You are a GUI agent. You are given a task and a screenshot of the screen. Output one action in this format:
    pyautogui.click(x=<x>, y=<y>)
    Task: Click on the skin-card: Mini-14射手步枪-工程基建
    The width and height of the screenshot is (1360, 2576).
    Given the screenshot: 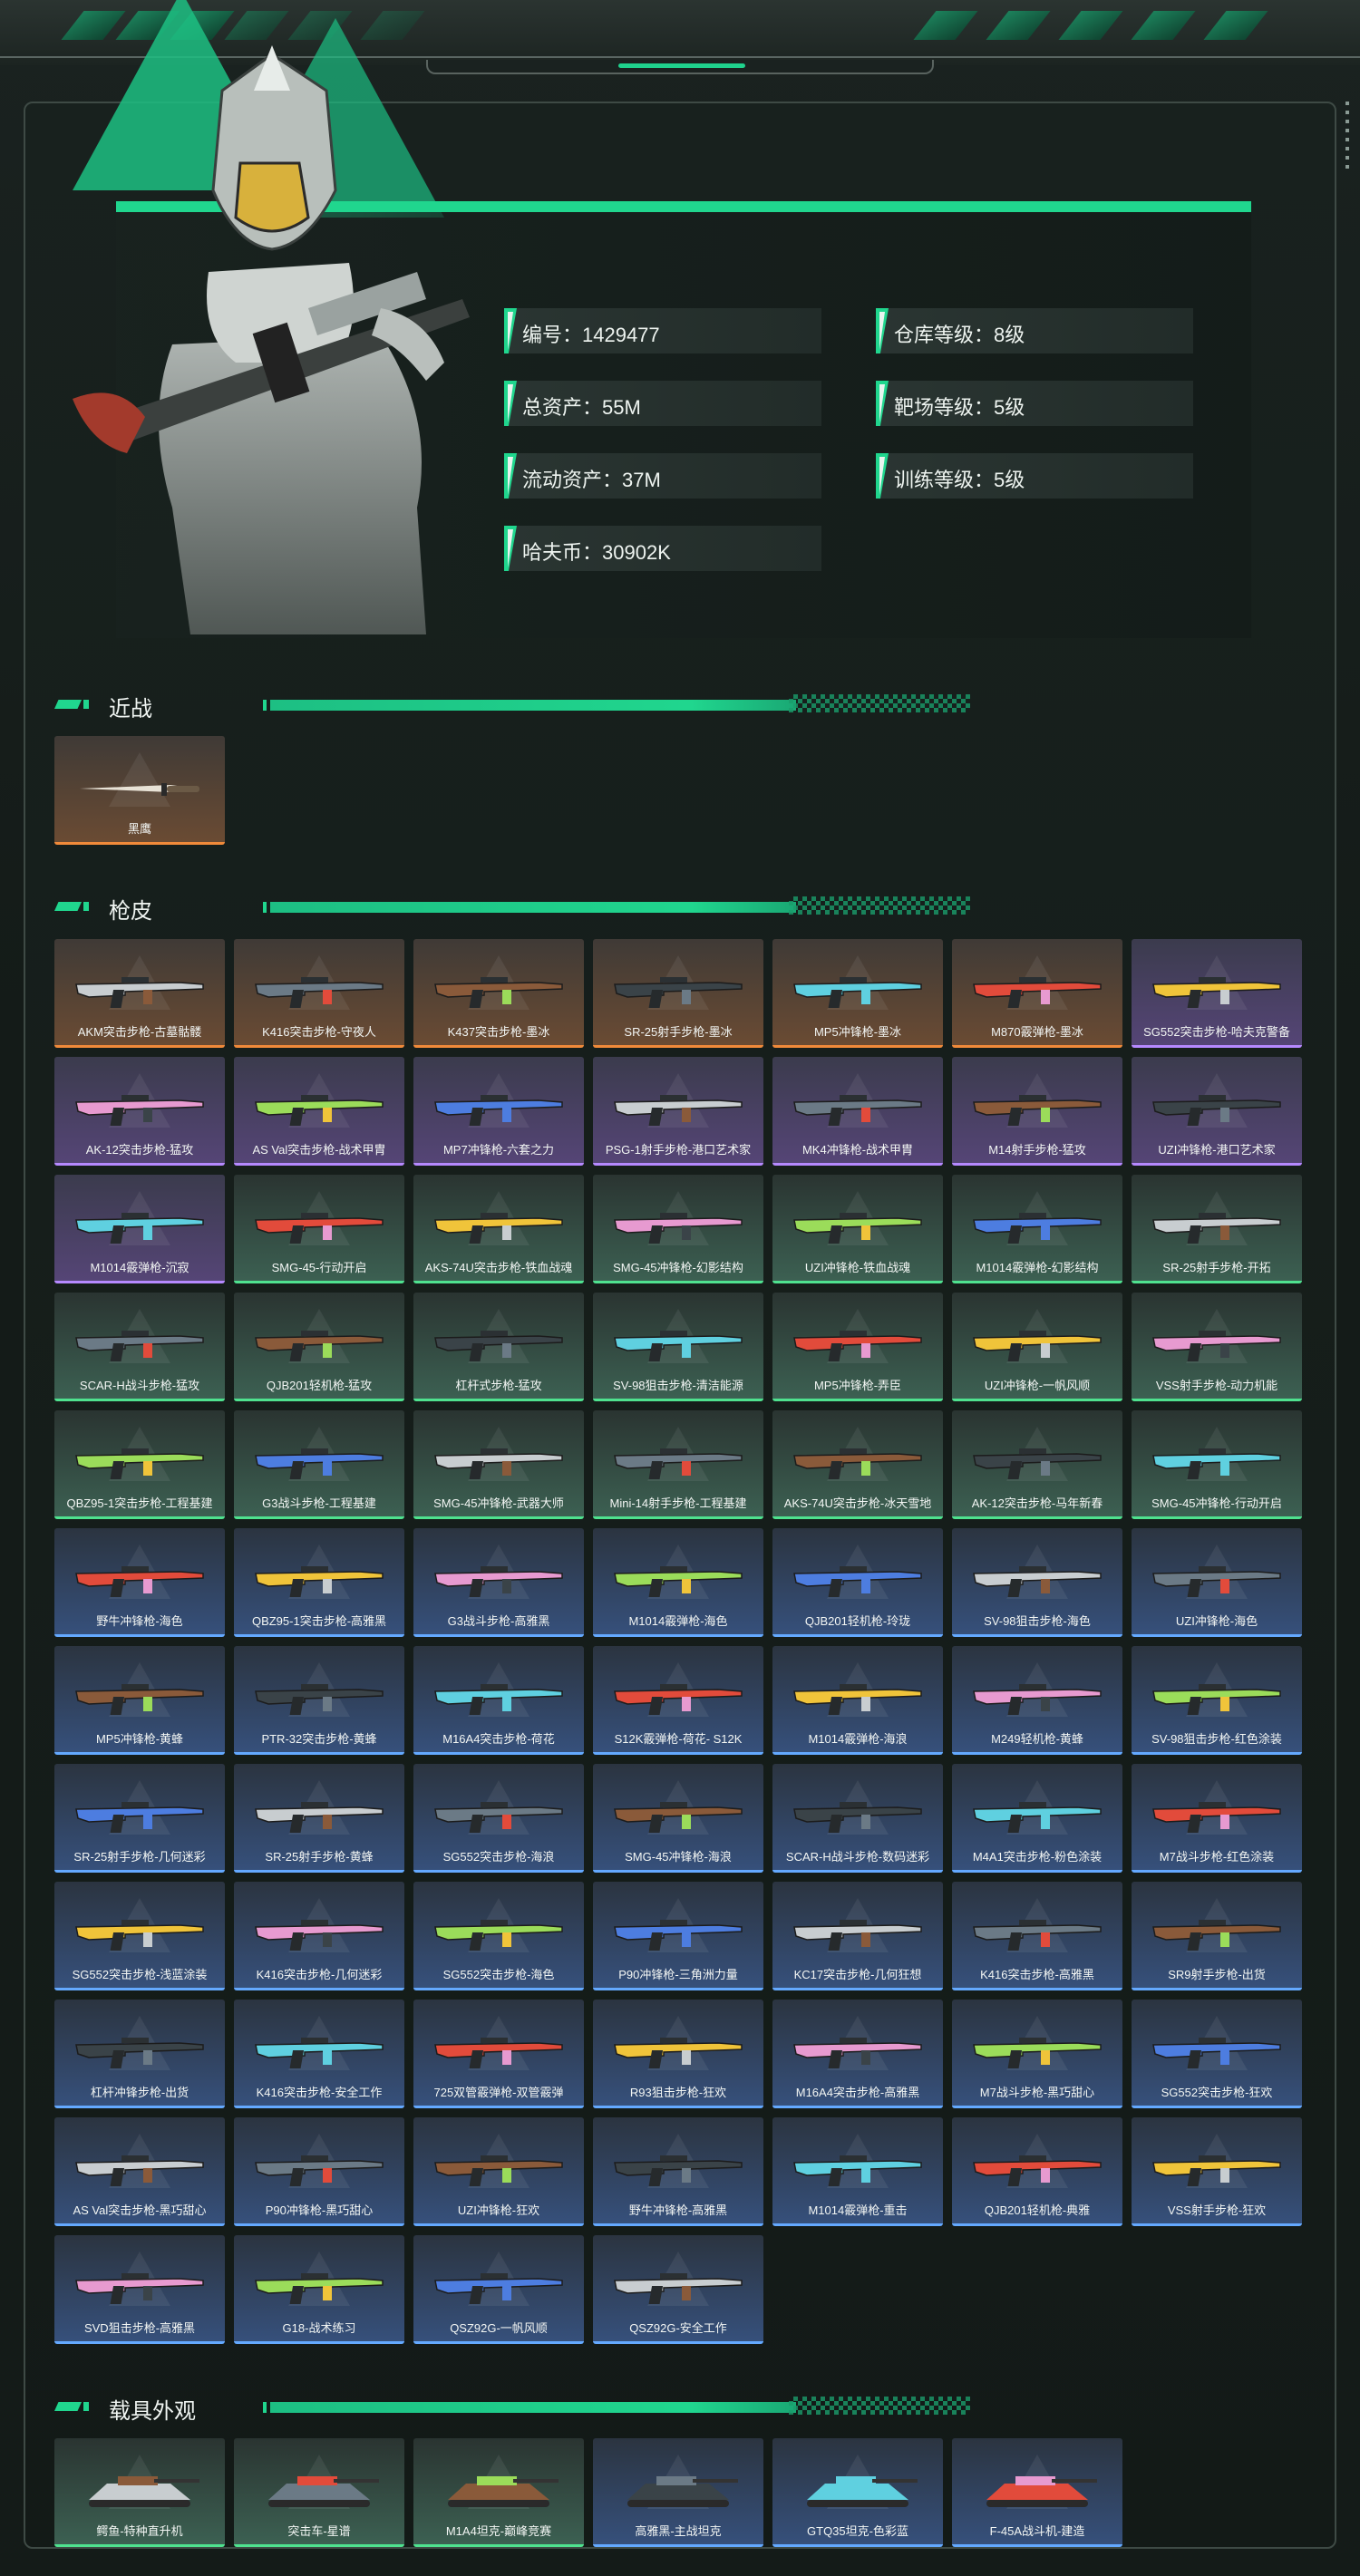 What is the action you would take?
    pyautogui.click(x=678, y=1464)
    